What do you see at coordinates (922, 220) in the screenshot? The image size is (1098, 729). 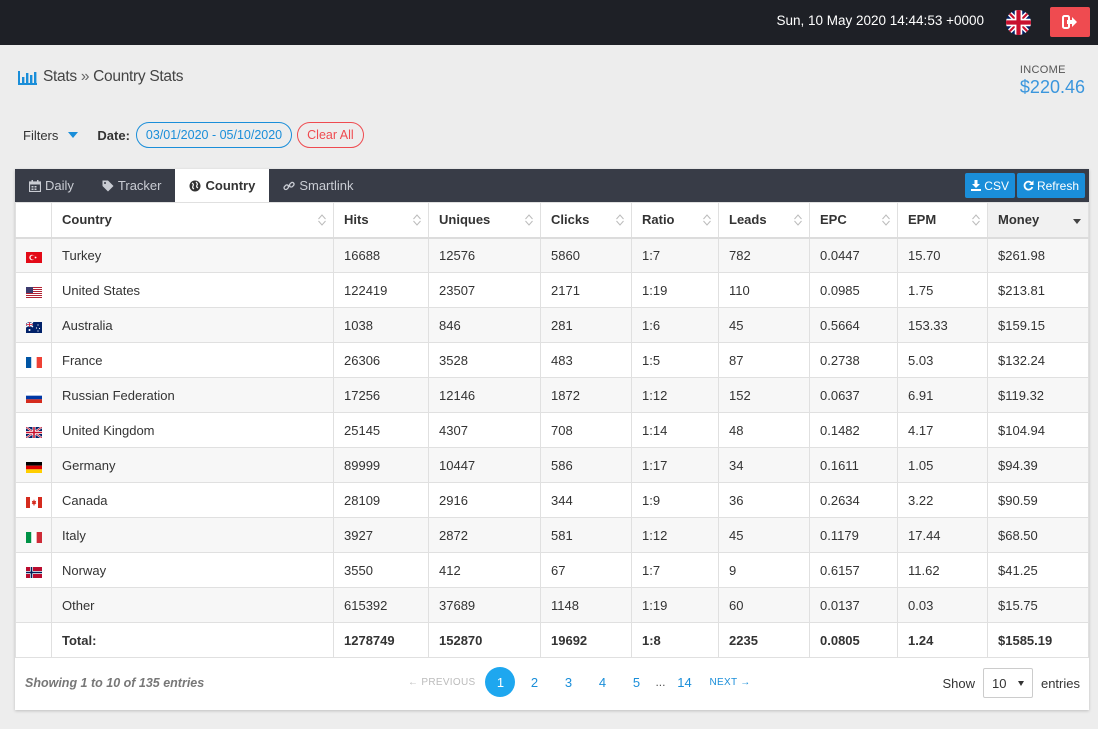 I see `column-header-label: EPM` at bounding box center [922, 220].